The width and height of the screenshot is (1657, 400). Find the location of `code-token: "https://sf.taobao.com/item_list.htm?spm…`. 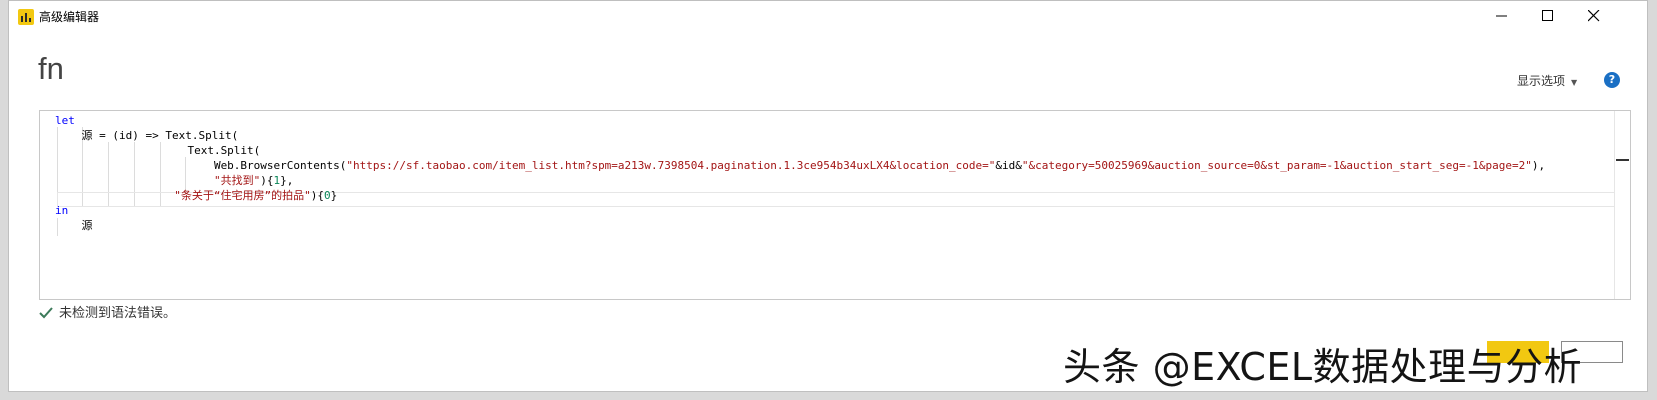

code-token: "https://sf.taobao.com/item_list.htm?spm… is located at coordinates (671, 165).